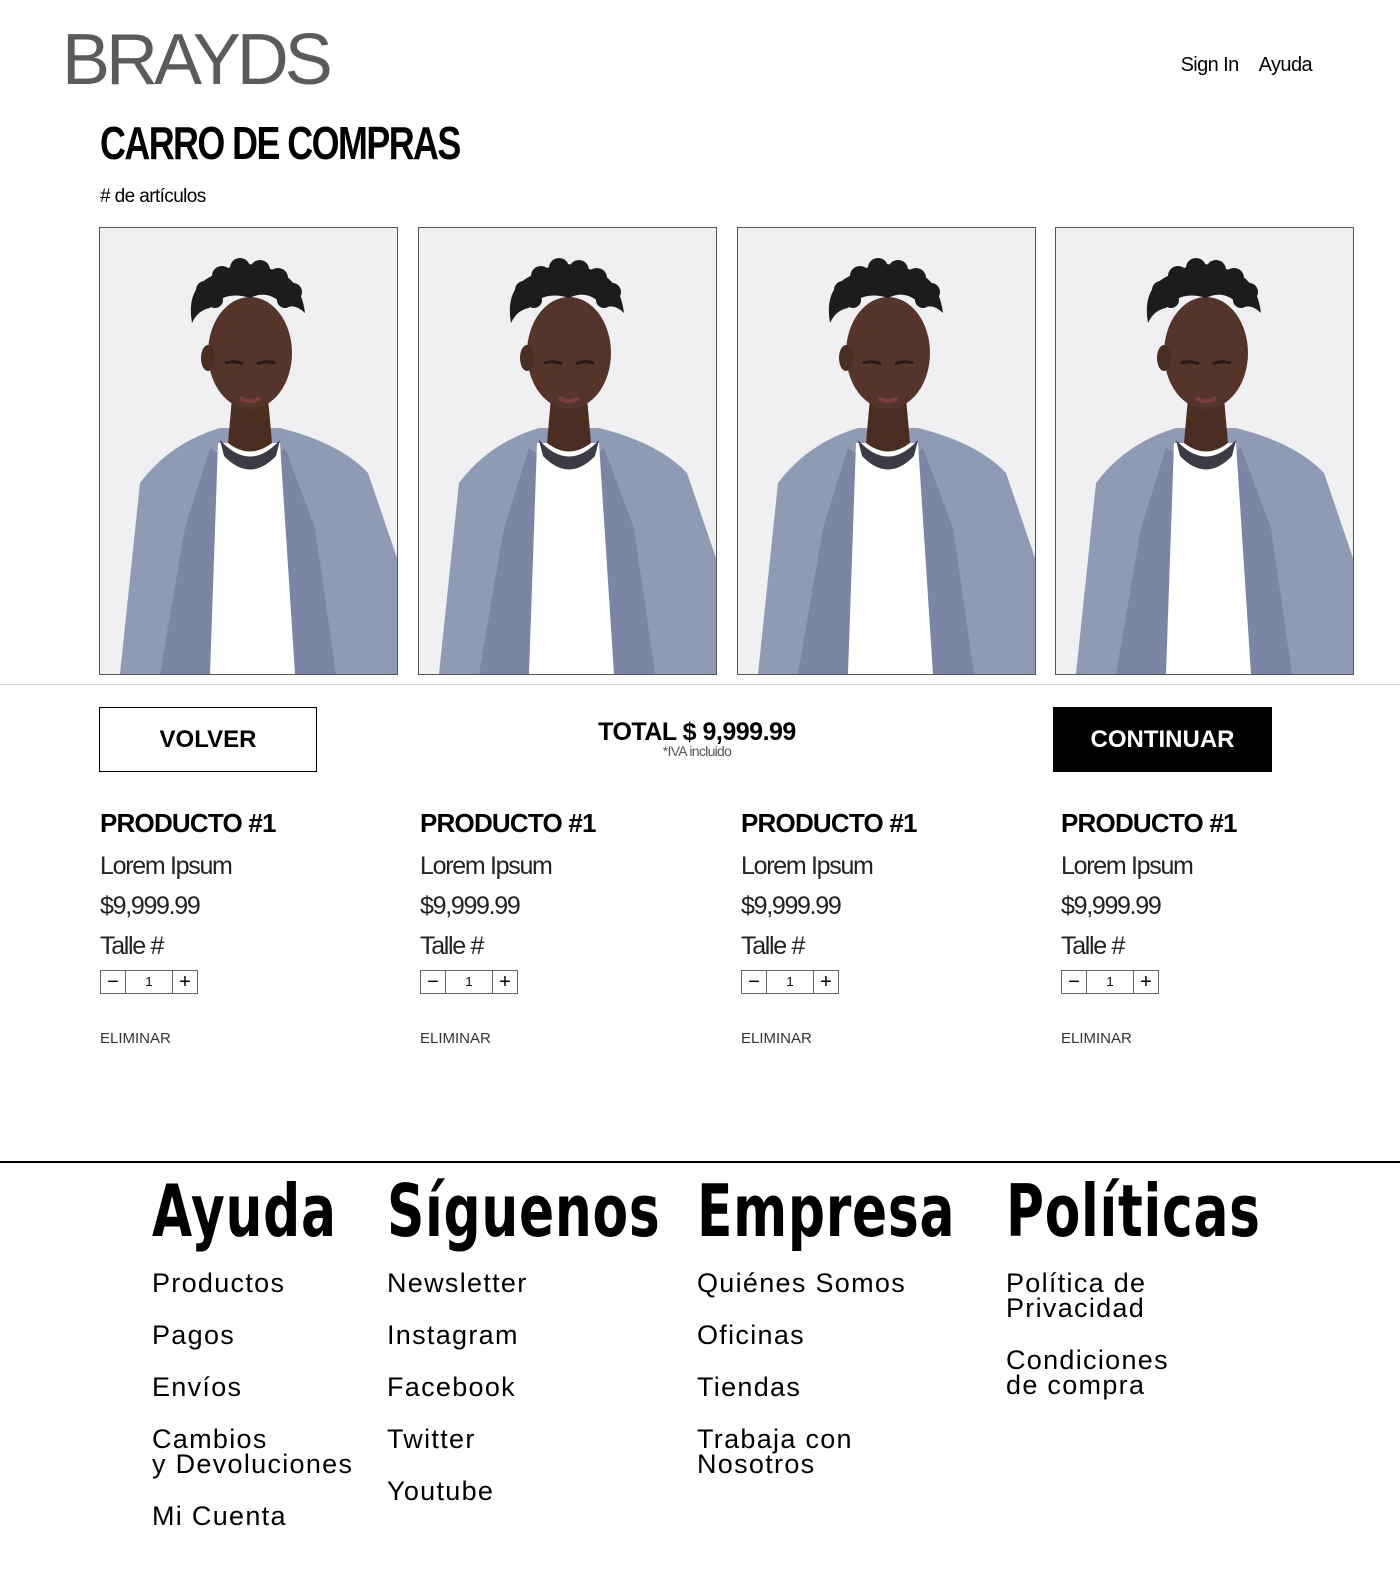 The height and width of the screenshot is (1575, 1400). Describe the element at coordinates (153, 196) in the screenshot. I see `item-count: # de artículos` at that location.